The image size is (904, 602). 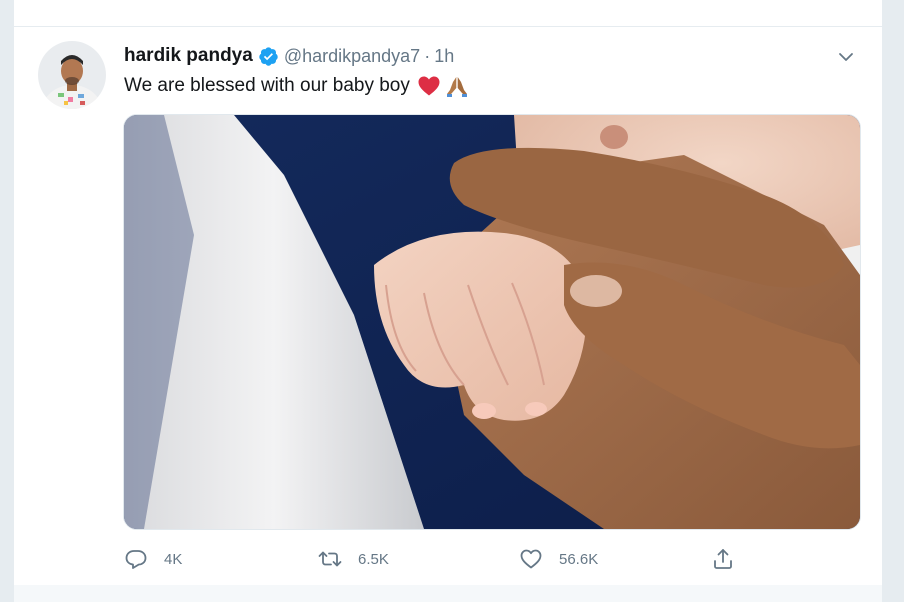 What do you see at coordinates (448, 13) in the screenshot?
I see `previous-tweet-strip` at bounding box center [448, 13].